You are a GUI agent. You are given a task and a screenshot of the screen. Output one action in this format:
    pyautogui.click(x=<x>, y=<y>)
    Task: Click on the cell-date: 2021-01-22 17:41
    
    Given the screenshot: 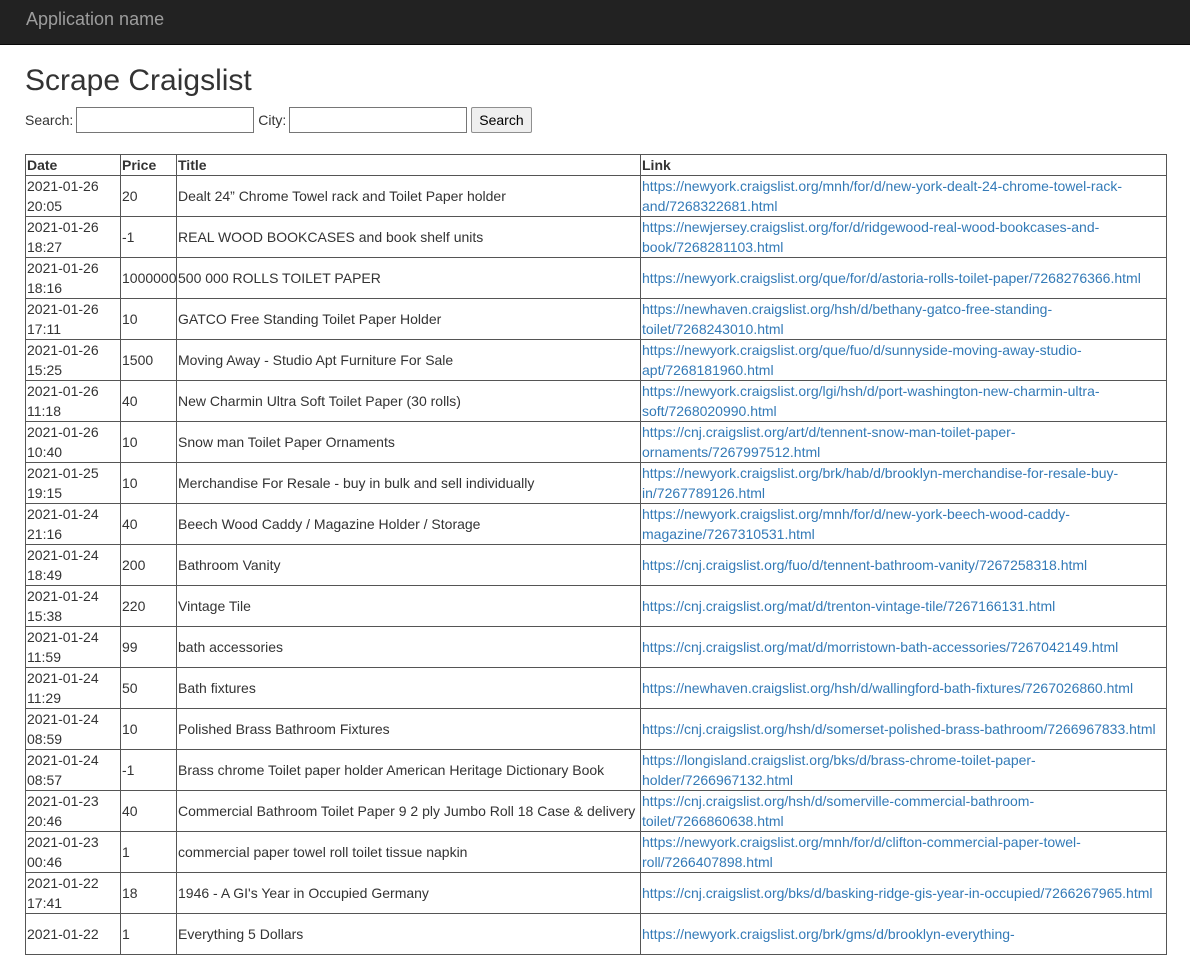 What is the action you would take?
    pyautogui.click(x=73, y=893)
    